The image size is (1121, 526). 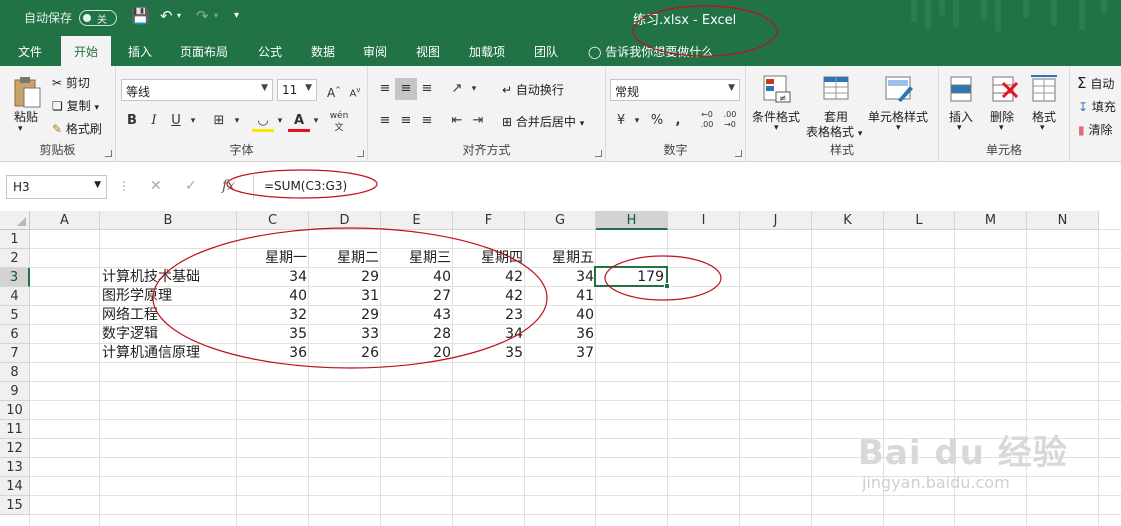 I want to click on borders-dropdown-icon: ▾, so click(x=237, y=121).